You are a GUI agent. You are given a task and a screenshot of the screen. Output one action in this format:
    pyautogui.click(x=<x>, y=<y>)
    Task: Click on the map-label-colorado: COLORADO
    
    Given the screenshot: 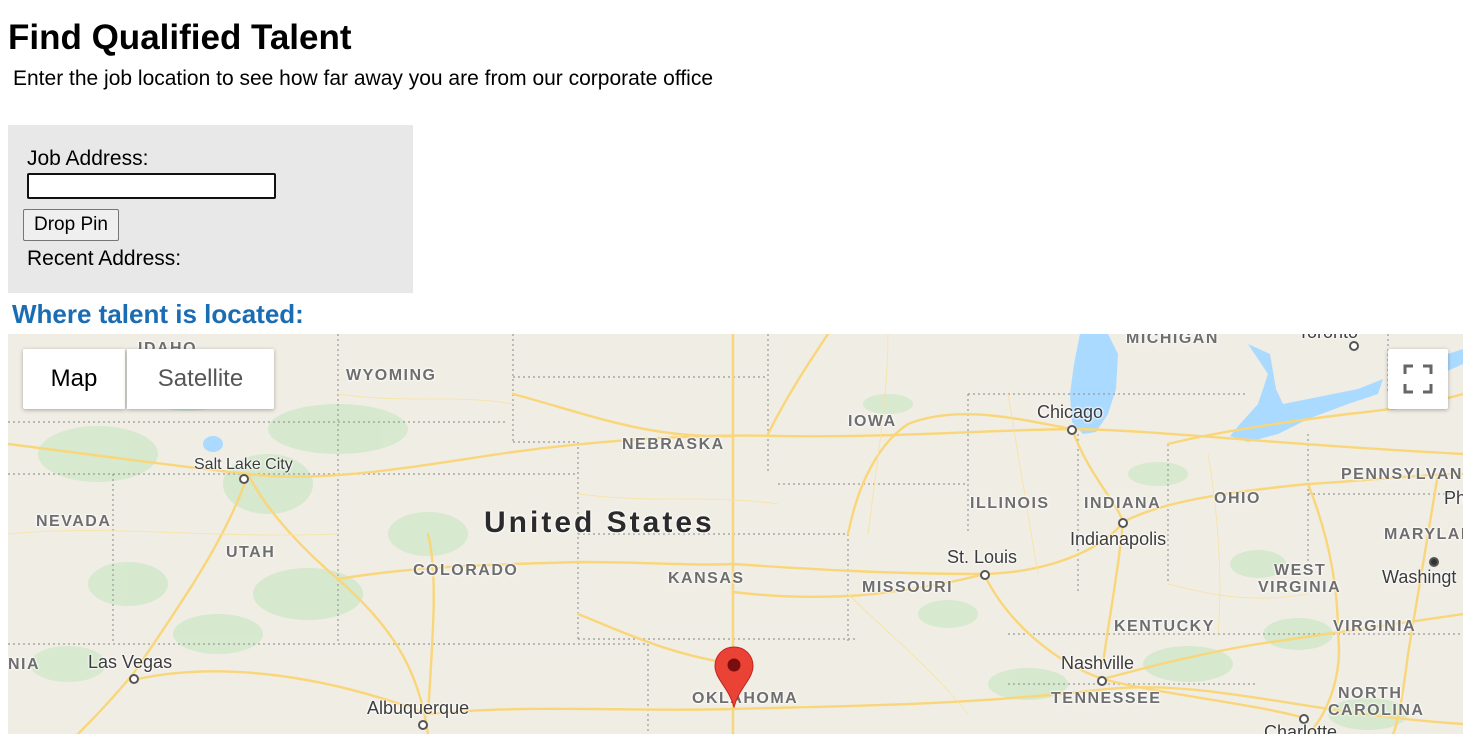 What is the action you would take?
    pyautogui.click(x=466, y=570)
    